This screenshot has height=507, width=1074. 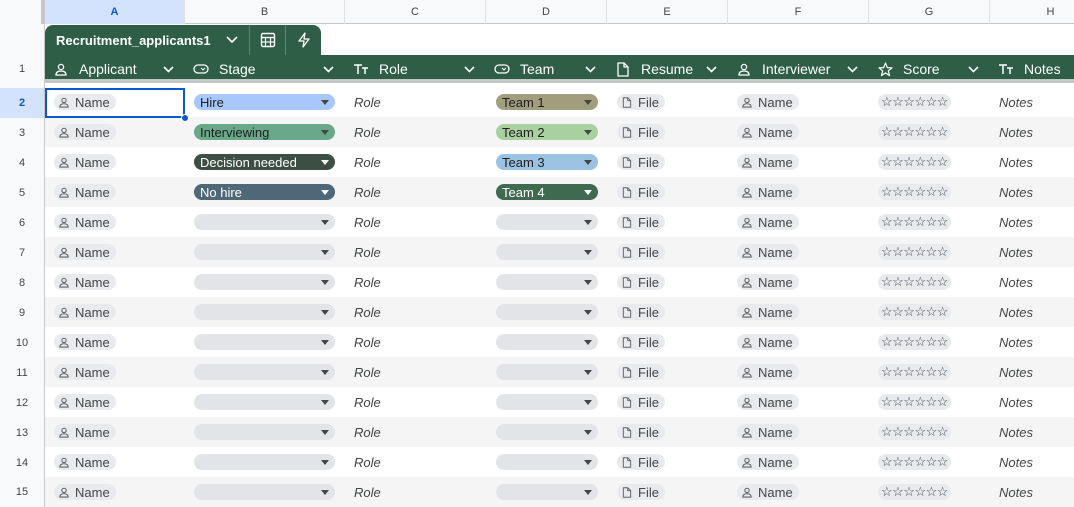 I want to click on column-header-applicant: Applicant, so click(x=115, y=69).